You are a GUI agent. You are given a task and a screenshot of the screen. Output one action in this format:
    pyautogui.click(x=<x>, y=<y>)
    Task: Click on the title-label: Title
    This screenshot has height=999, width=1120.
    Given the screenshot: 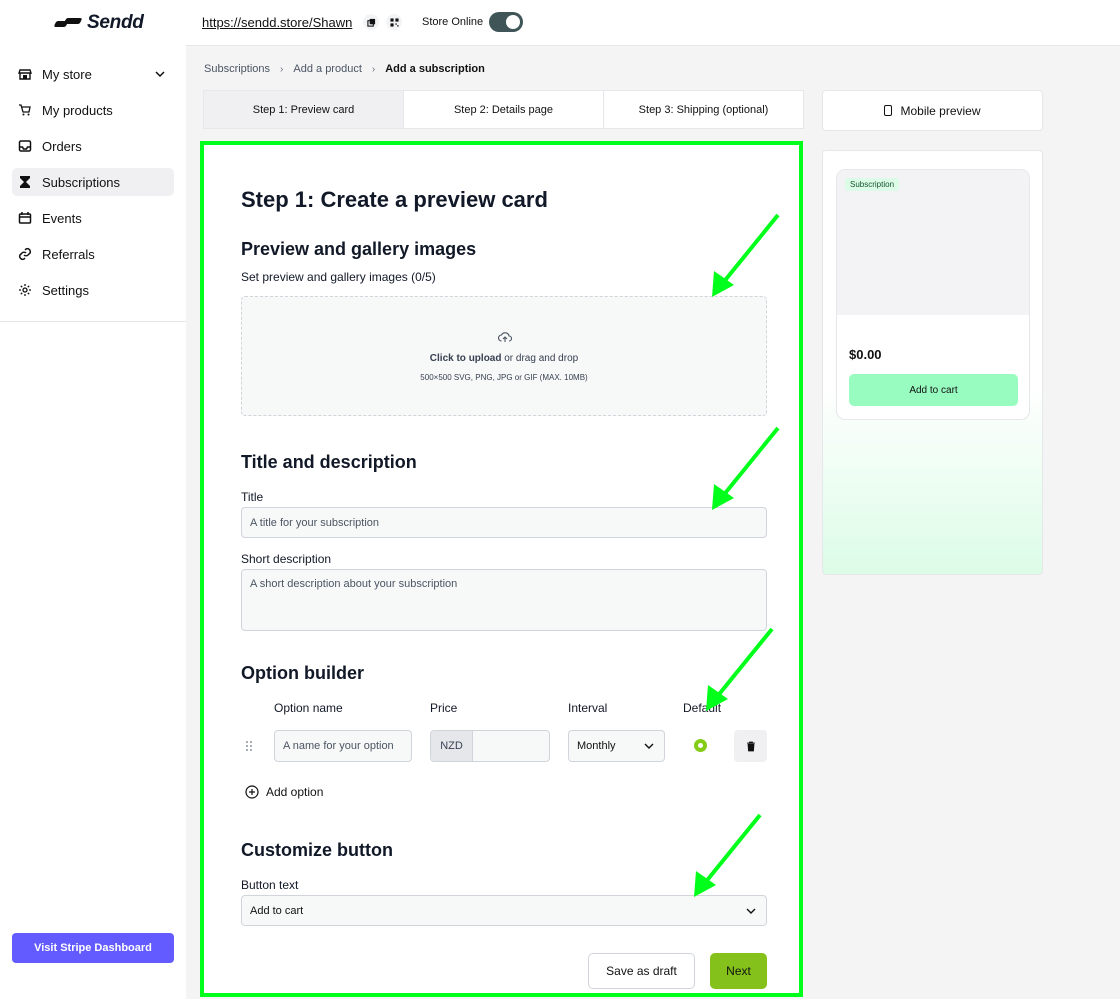 What is the action you would take?
    pyautogui.click(x=252, y=497)
    